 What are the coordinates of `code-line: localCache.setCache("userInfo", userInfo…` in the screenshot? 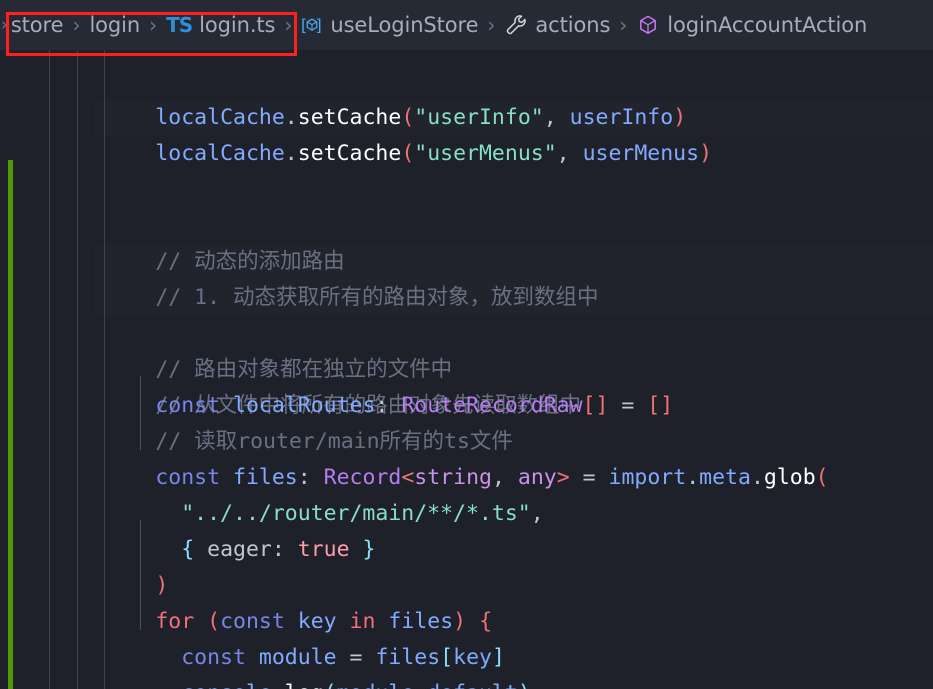 It's located at (466, 90).